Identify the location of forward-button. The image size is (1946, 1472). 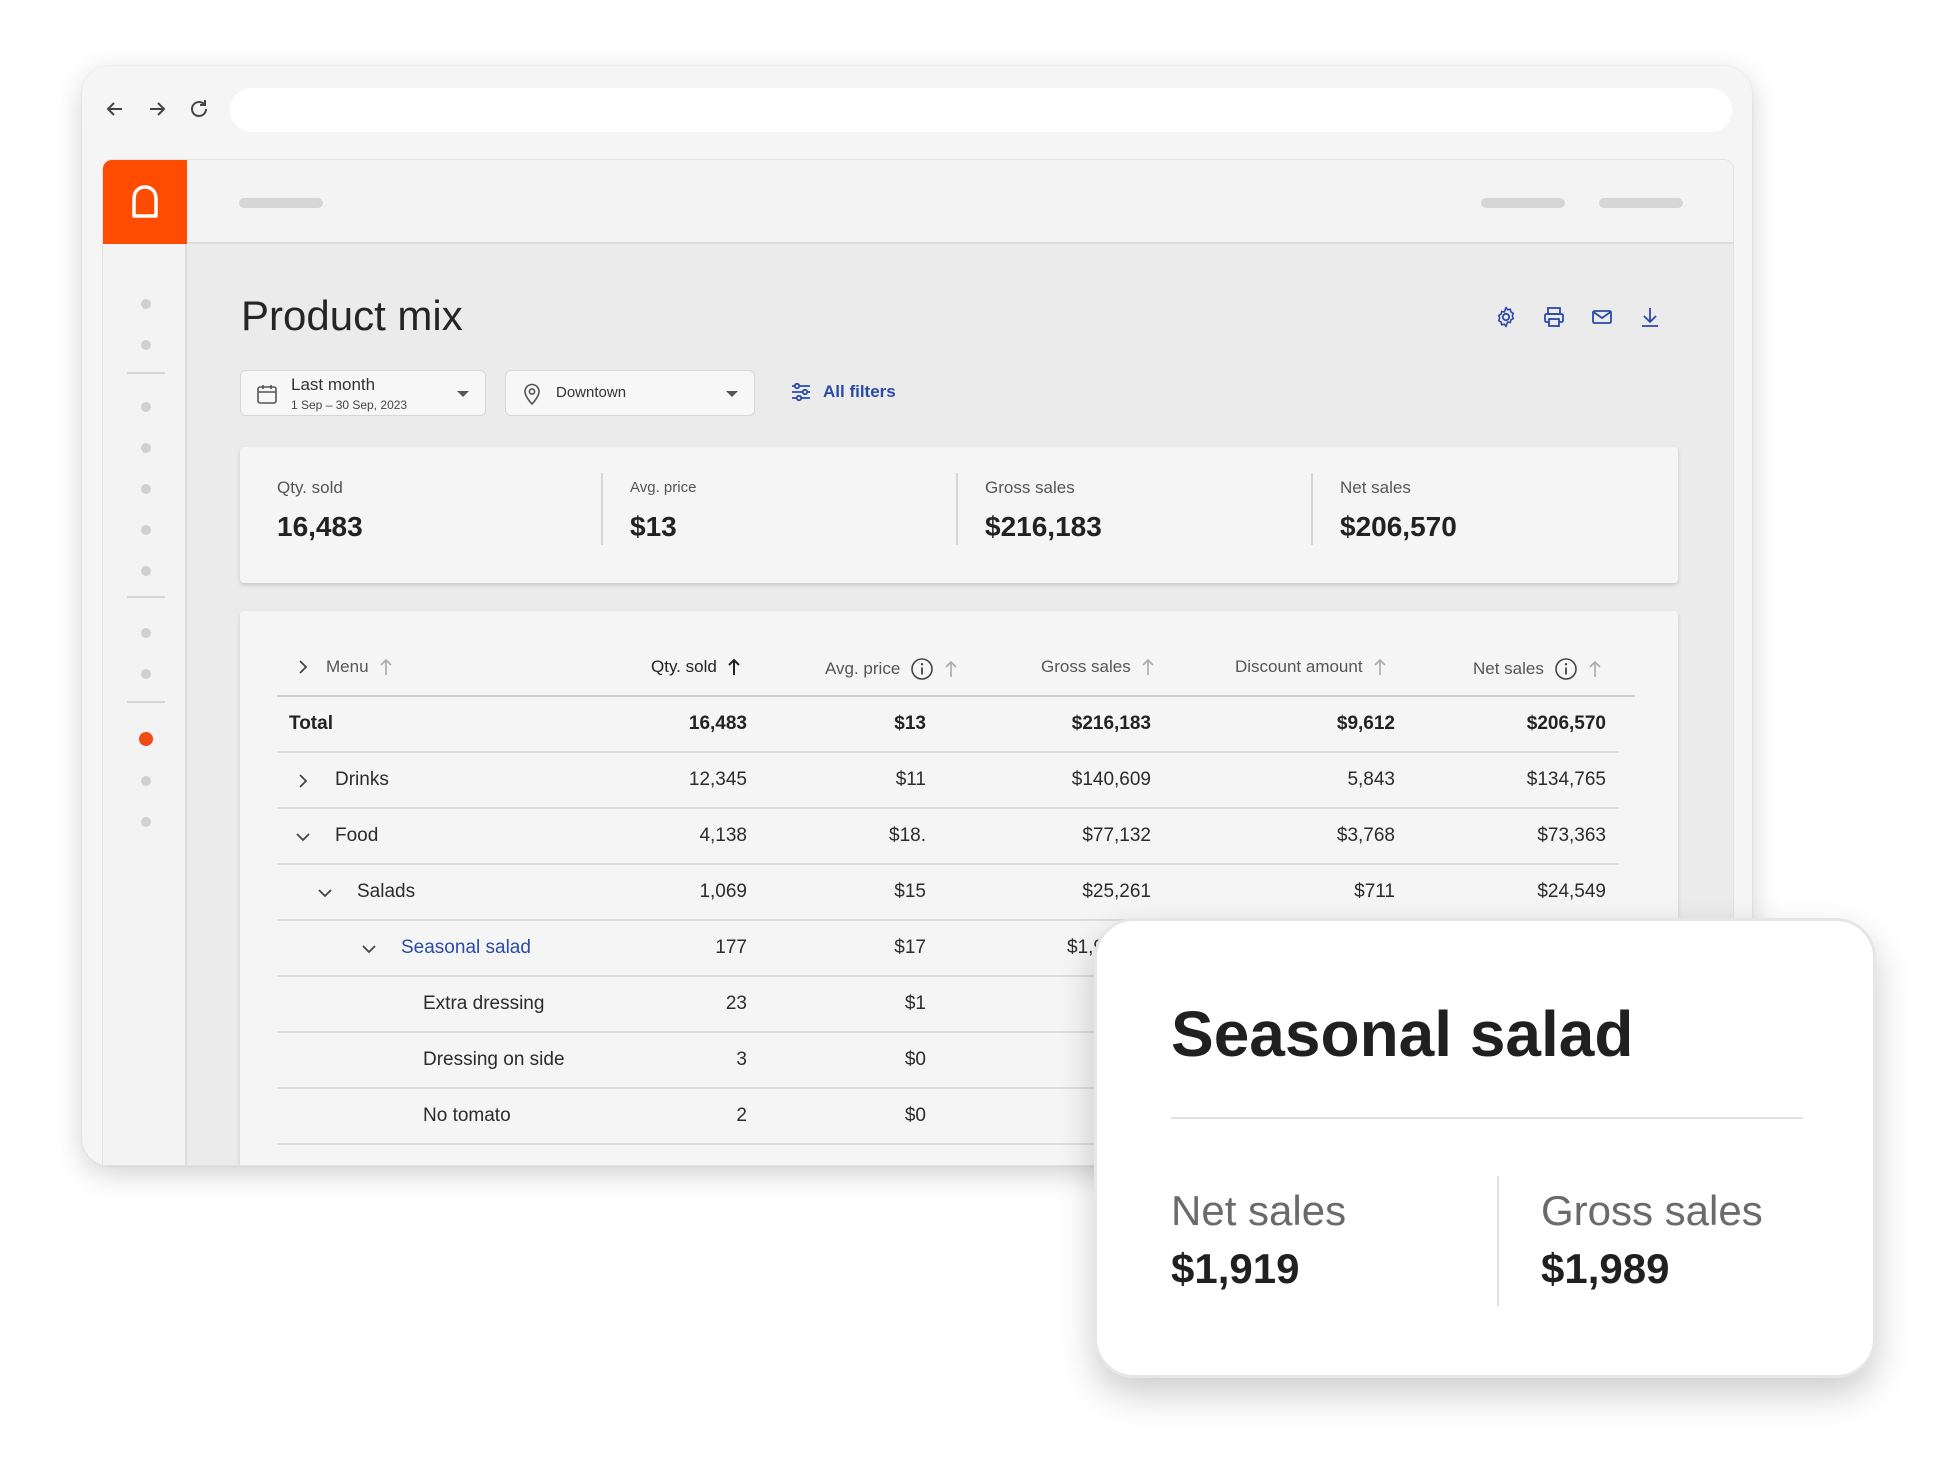
(157, 109).